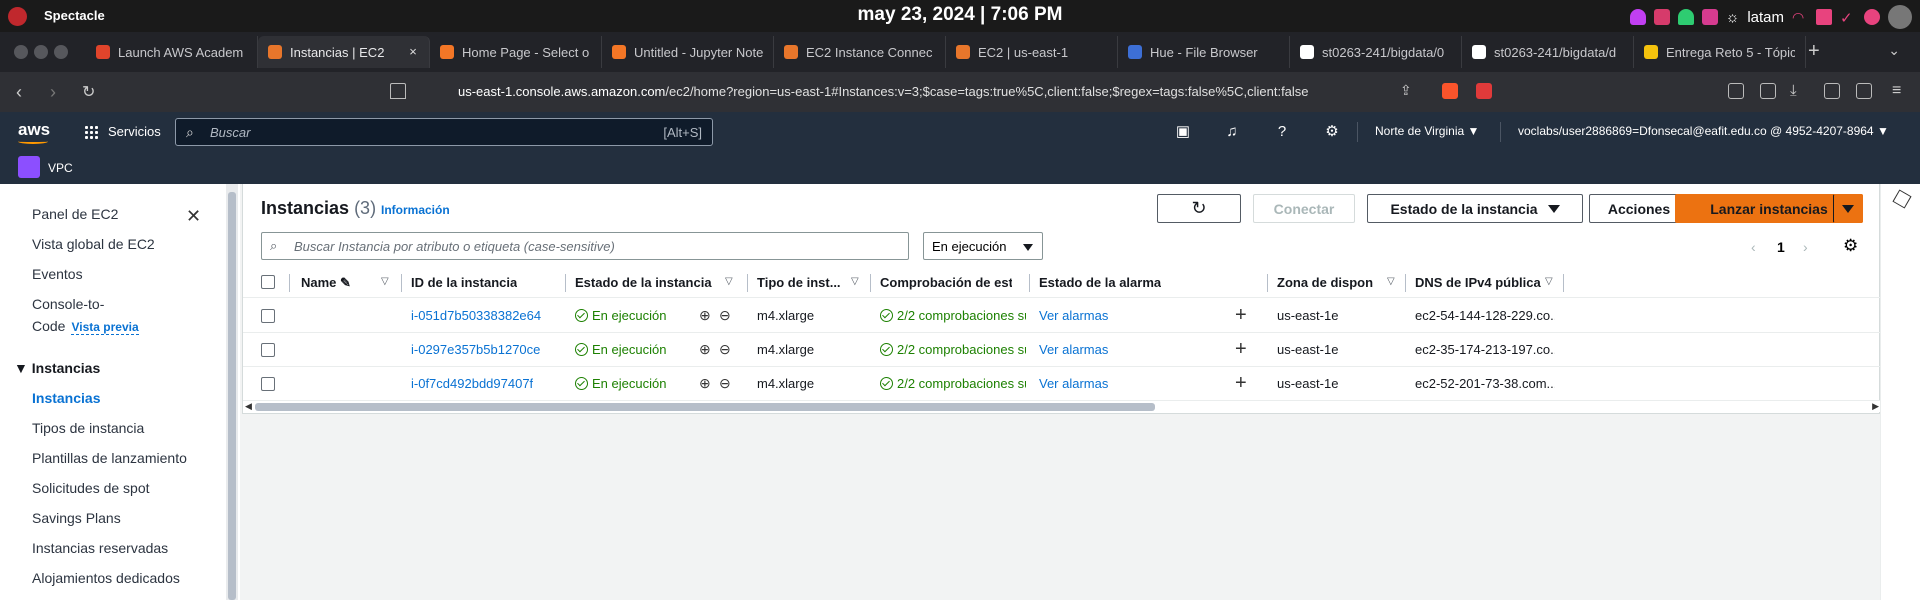  What do you see at coordinates (193, 216) in the screenshot?
I see `close-icon: ✕` at bounding box center [193, 216].